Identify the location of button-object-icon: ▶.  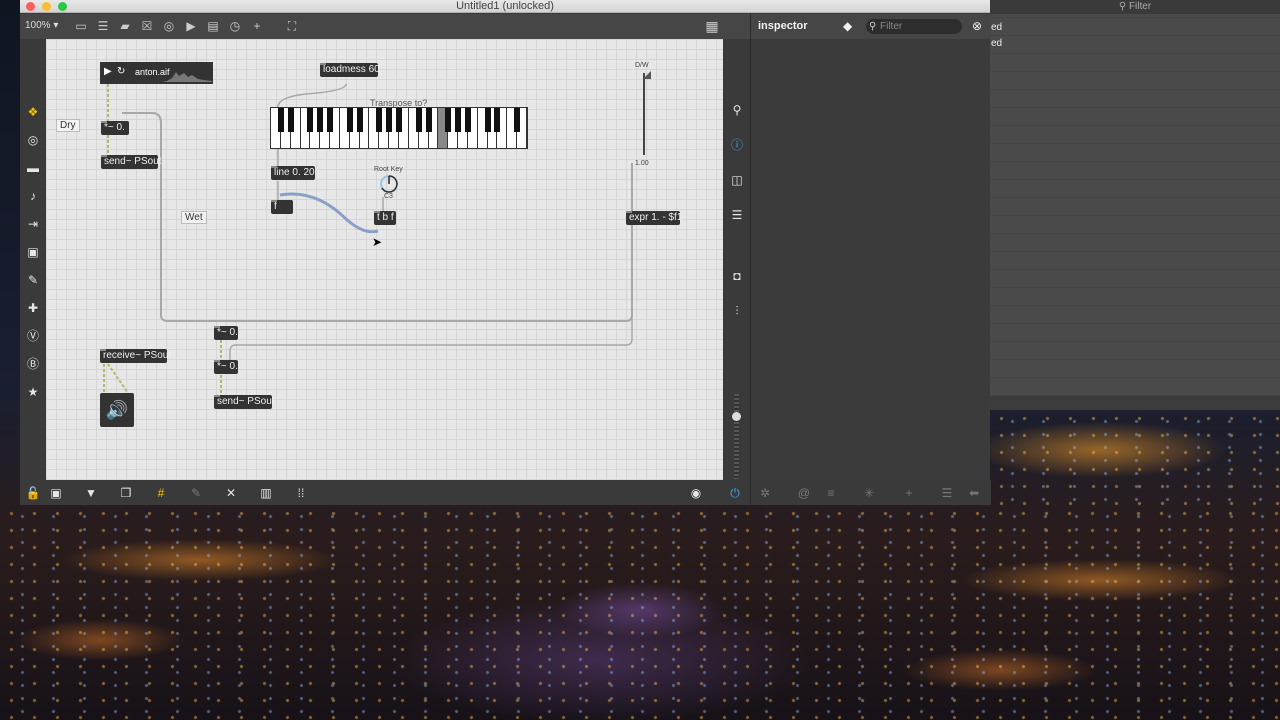
(191, 26).